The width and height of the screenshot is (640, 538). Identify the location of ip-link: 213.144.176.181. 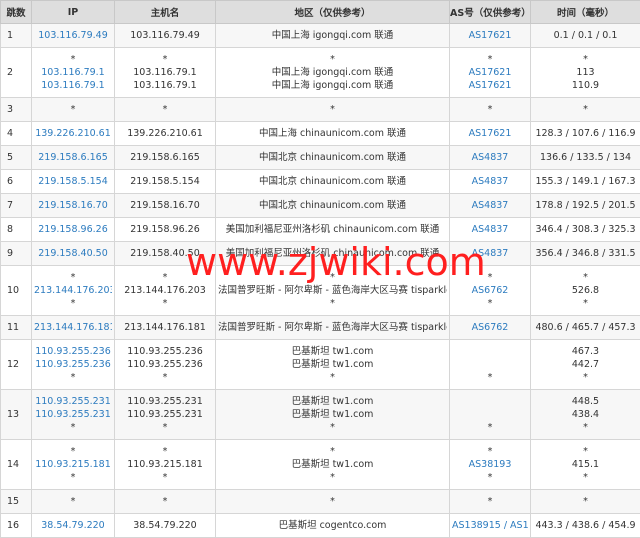
(73, 327).